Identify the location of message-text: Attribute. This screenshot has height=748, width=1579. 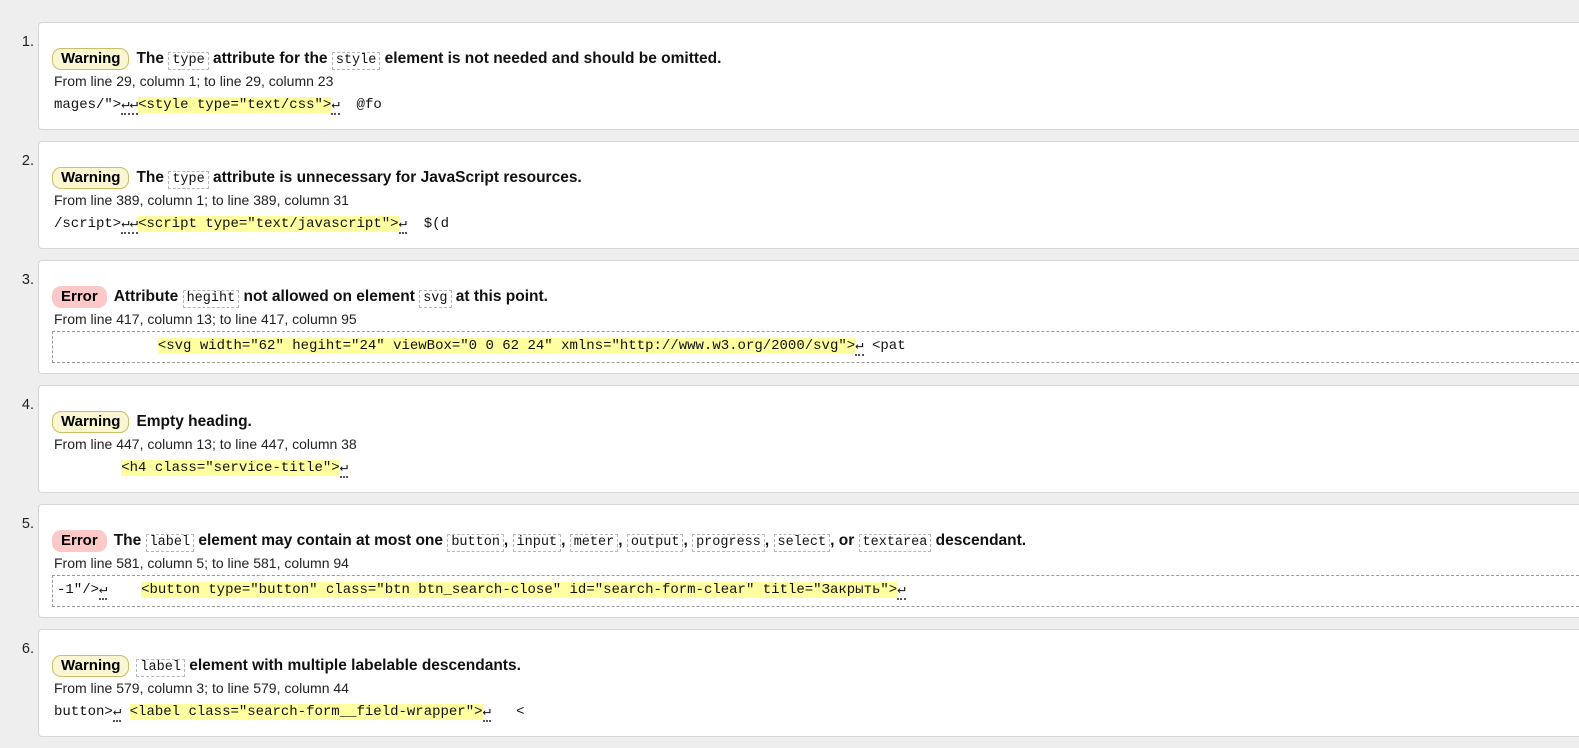
(148, 296).